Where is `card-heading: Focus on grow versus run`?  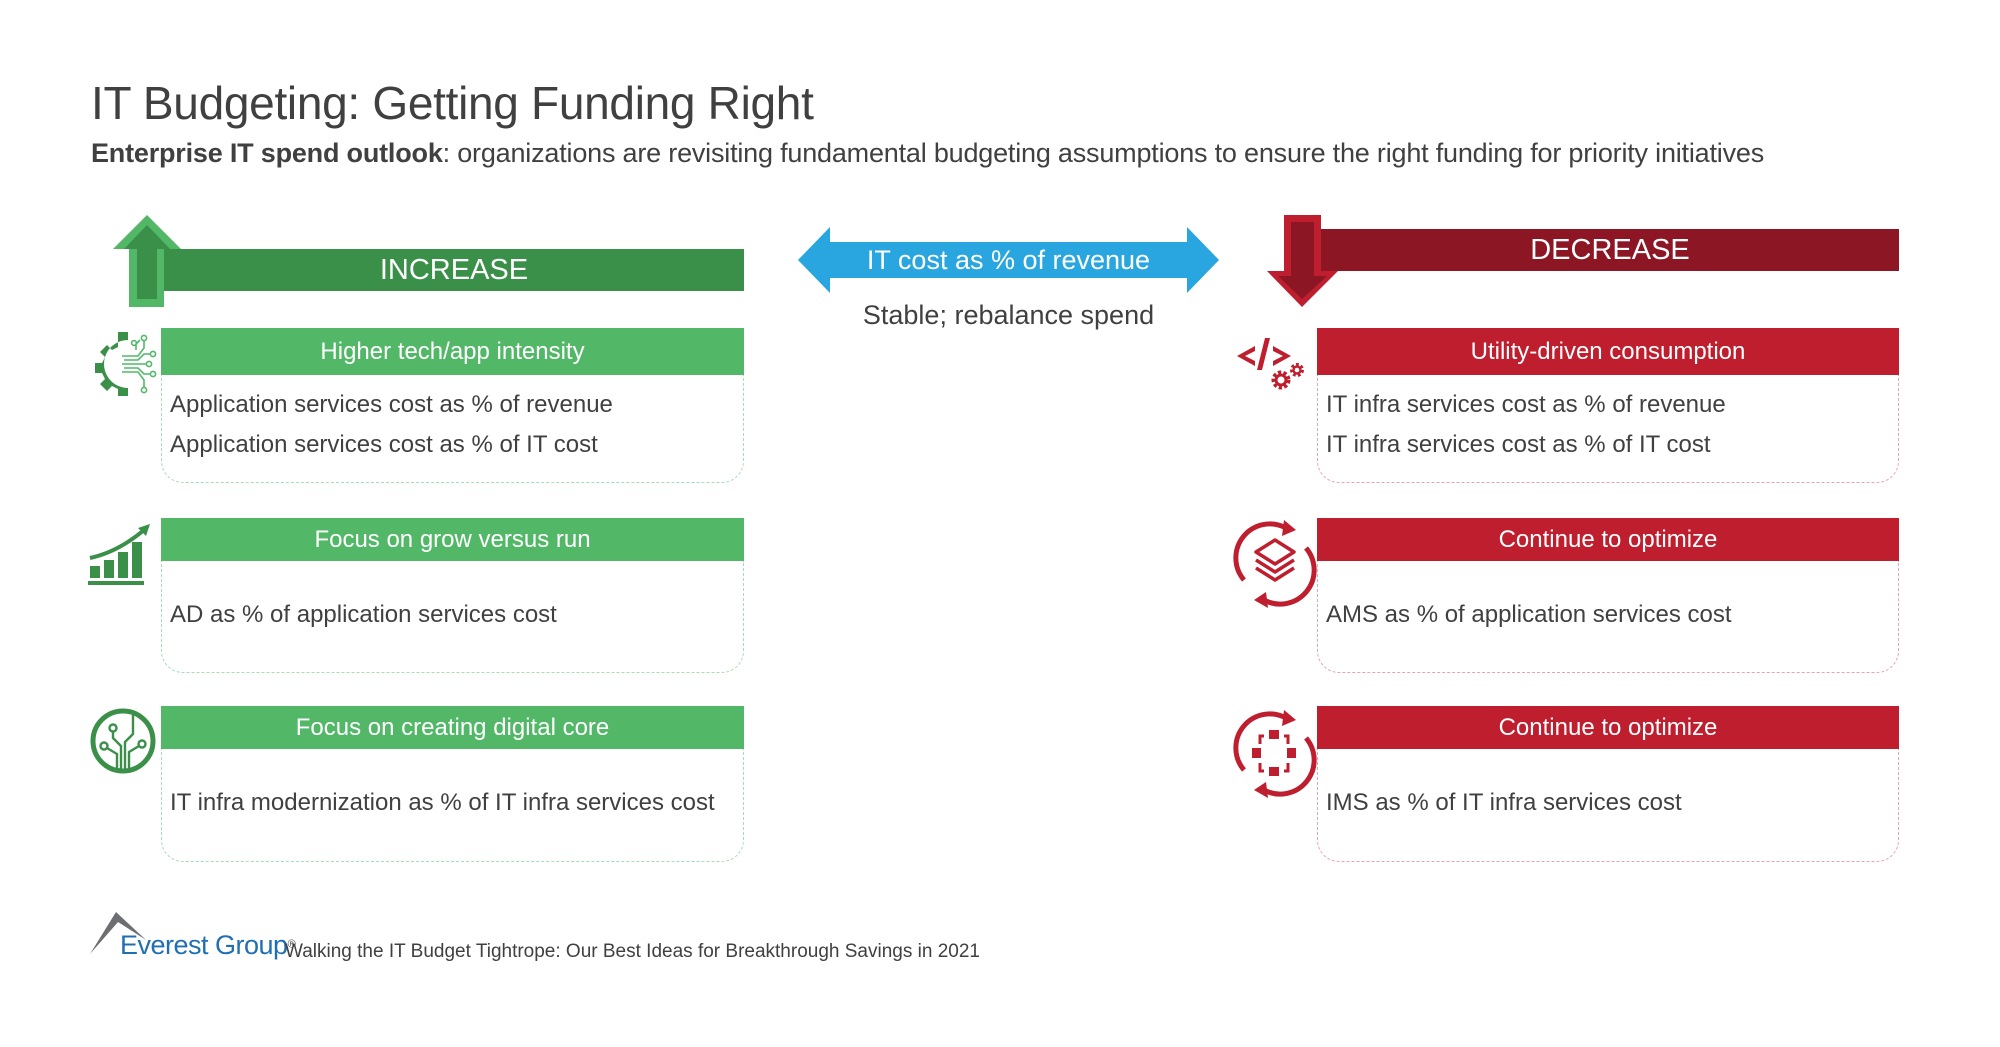 card-heading: Focus on grow versus run is located at coordinates (452, 539).